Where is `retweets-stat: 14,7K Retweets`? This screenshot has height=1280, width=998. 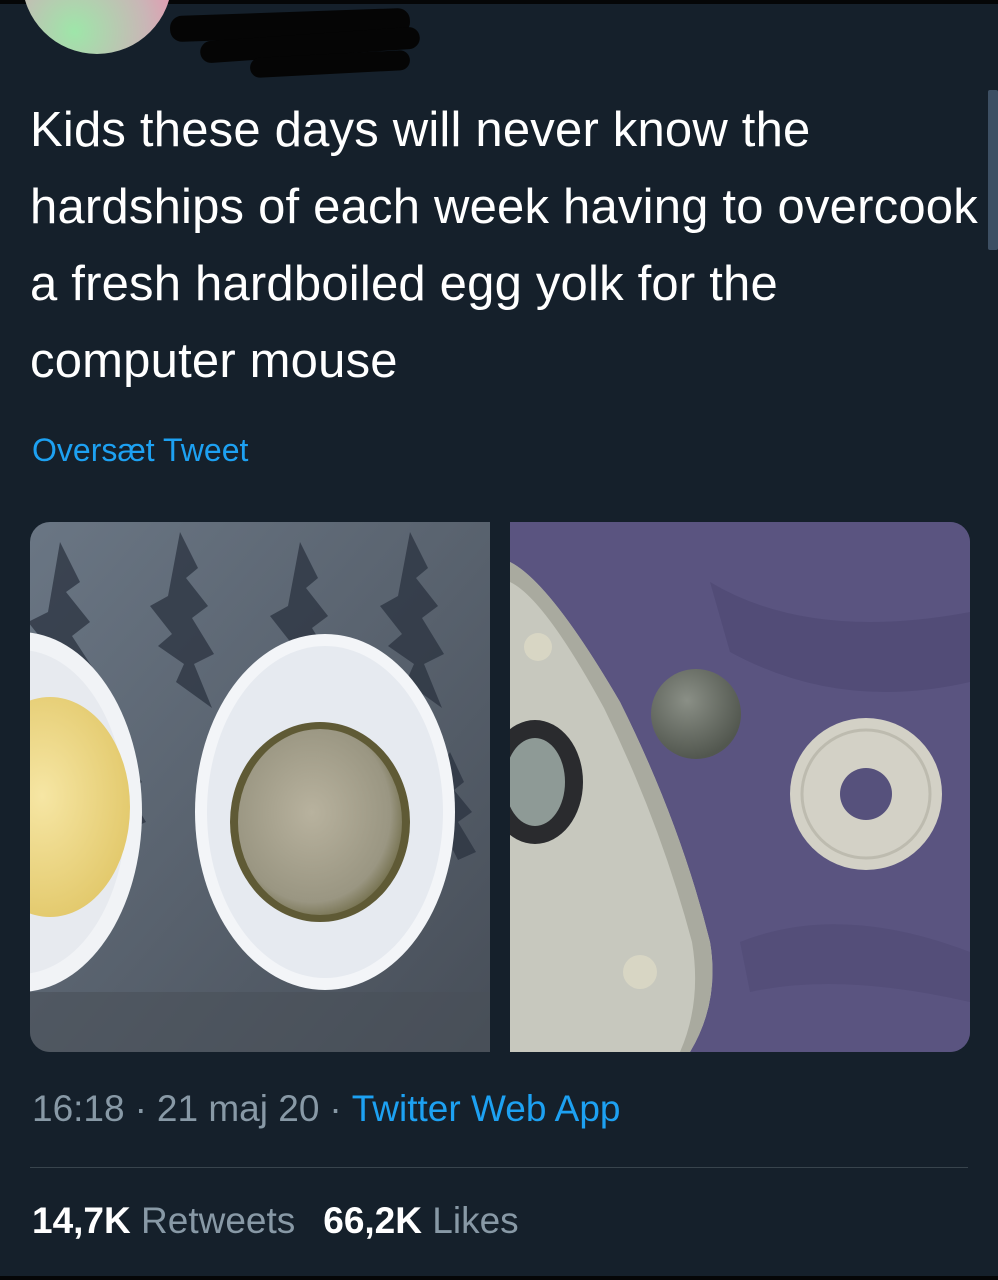
retweets-stat: 14,7K Retweets is located at coordinates (163, 1220).